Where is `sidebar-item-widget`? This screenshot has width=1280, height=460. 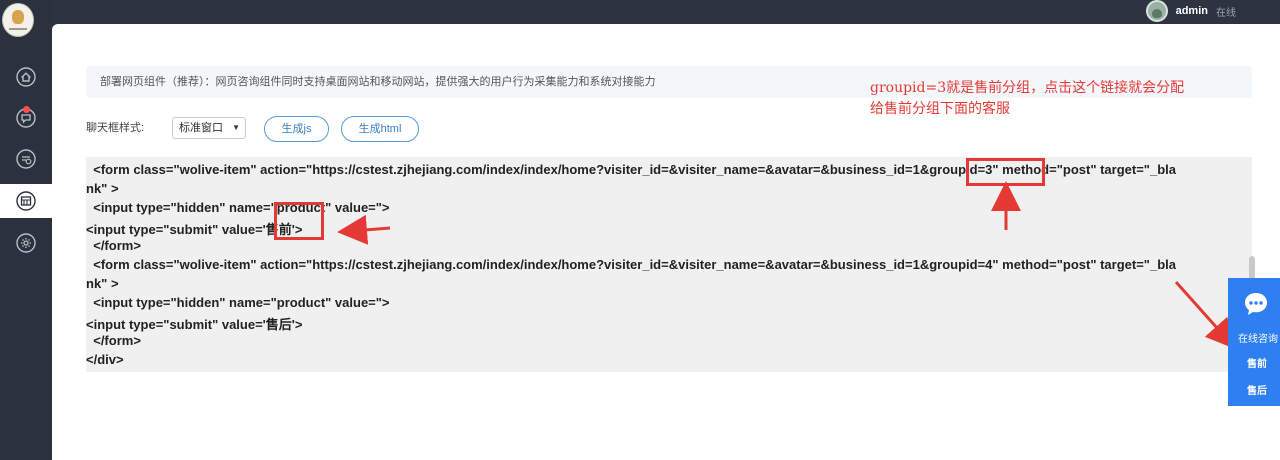 sidebar-item-widget is located at coordinates (26, 201).